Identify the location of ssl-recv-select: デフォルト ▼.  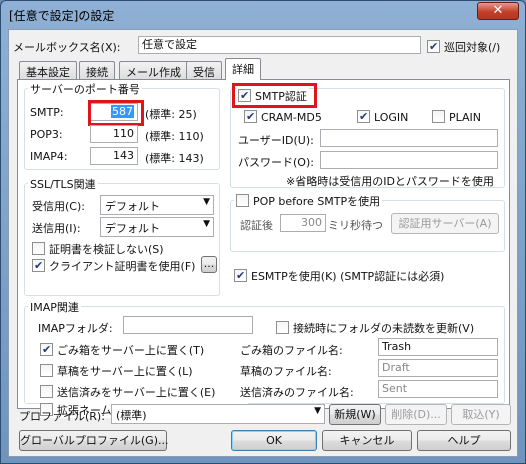
(157, 205).